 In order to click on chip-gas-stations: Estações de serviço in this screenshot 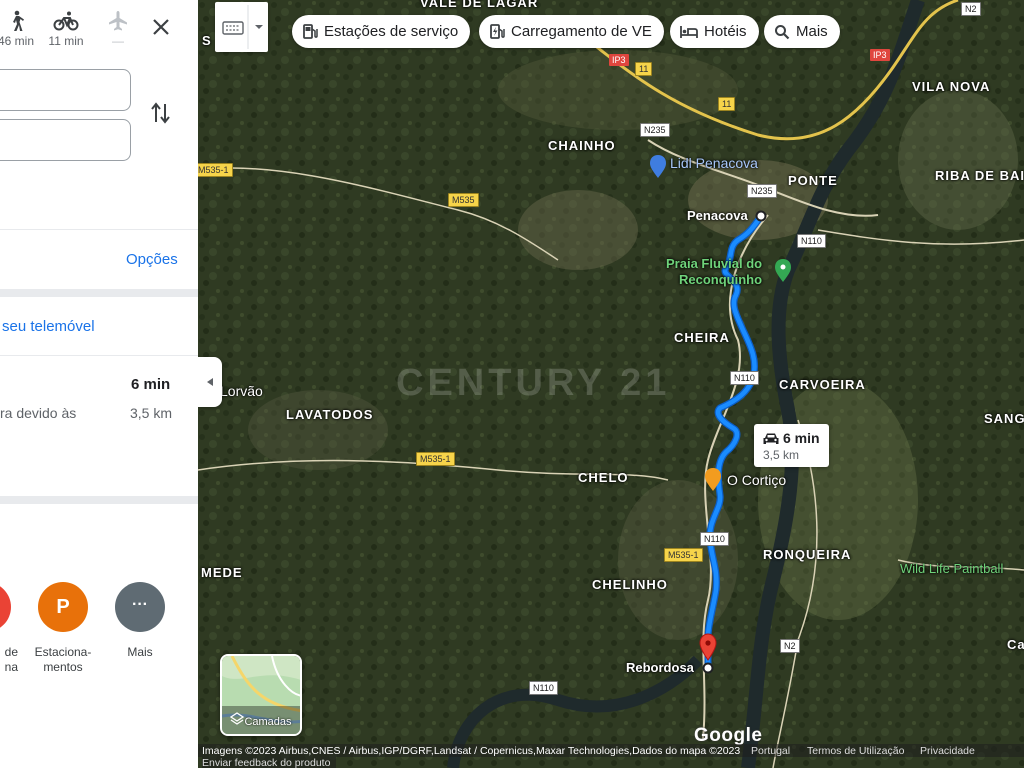, I will do `click(381, 31)`.